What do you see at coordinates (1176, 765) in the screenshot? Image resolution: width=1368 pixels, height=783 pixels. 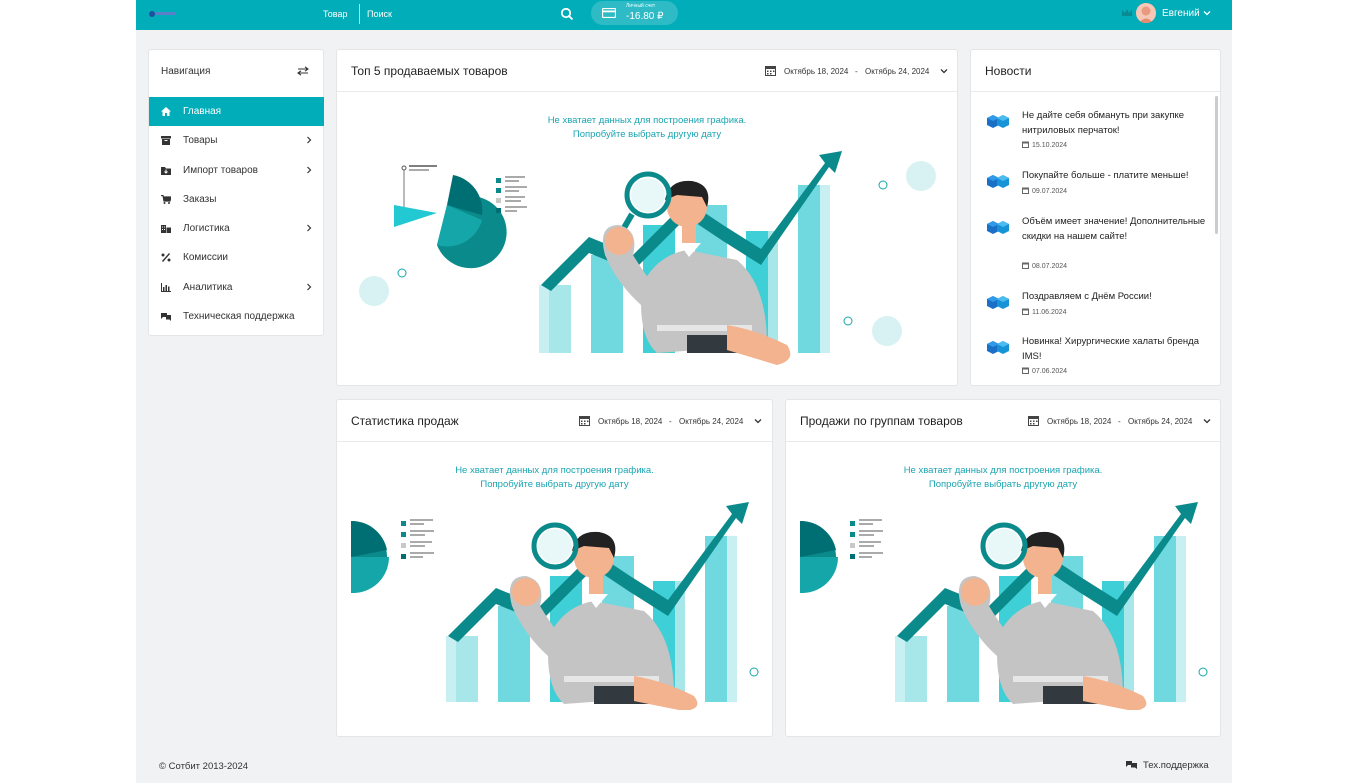 I see `footer-support-label: Тех.поддержка` at bounding box center [1176, 765].